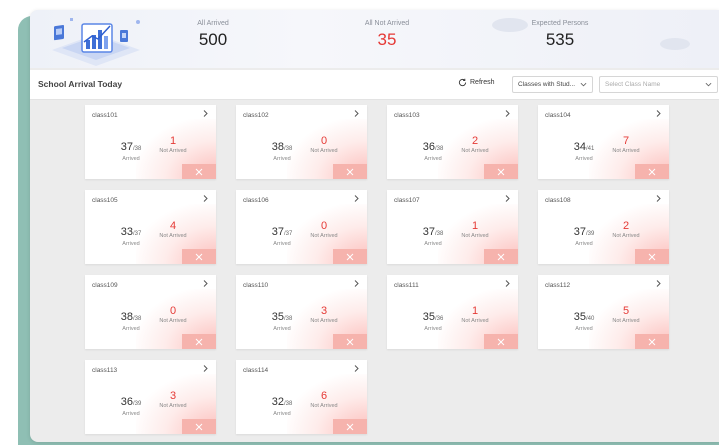 Image resolution: width=719 pixels, height=445 pixels. Describe the element at coordinates (150, 397) in the screenshot. I see `class-card: class113 36/39 Arrived 3 Not Arrived` at that location.